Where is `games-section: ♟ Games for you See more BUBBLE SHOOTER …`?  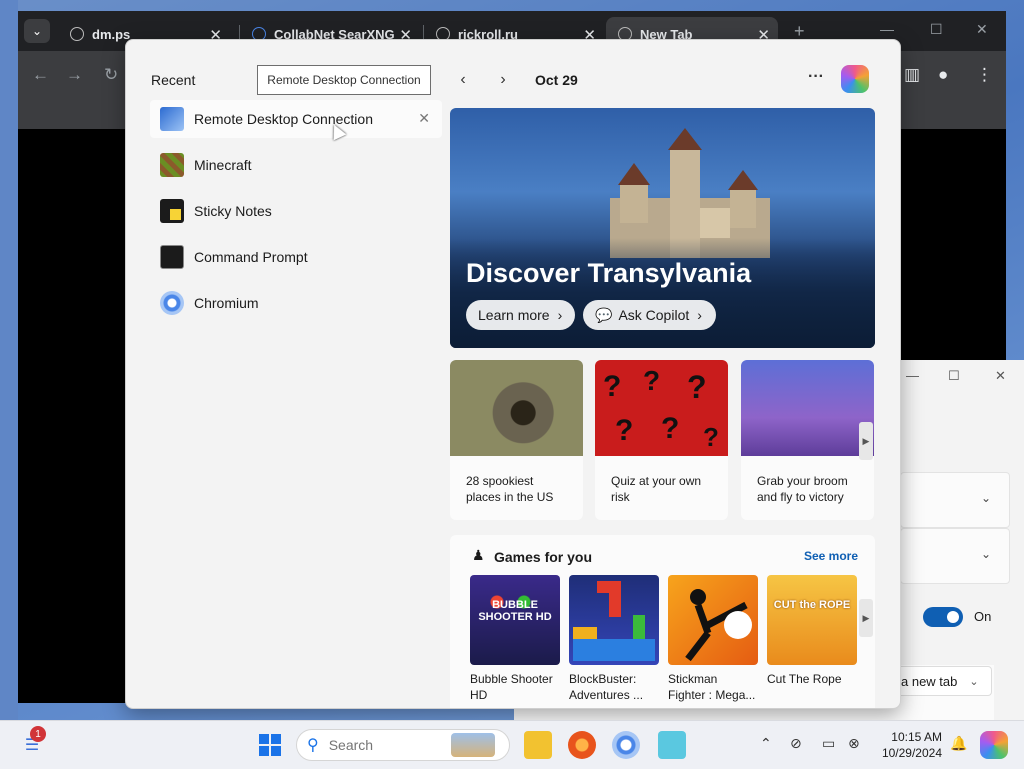 games-section: ♟ Games for you See more BUBBLE SHOOTER … is located at coordinates (662, 621).